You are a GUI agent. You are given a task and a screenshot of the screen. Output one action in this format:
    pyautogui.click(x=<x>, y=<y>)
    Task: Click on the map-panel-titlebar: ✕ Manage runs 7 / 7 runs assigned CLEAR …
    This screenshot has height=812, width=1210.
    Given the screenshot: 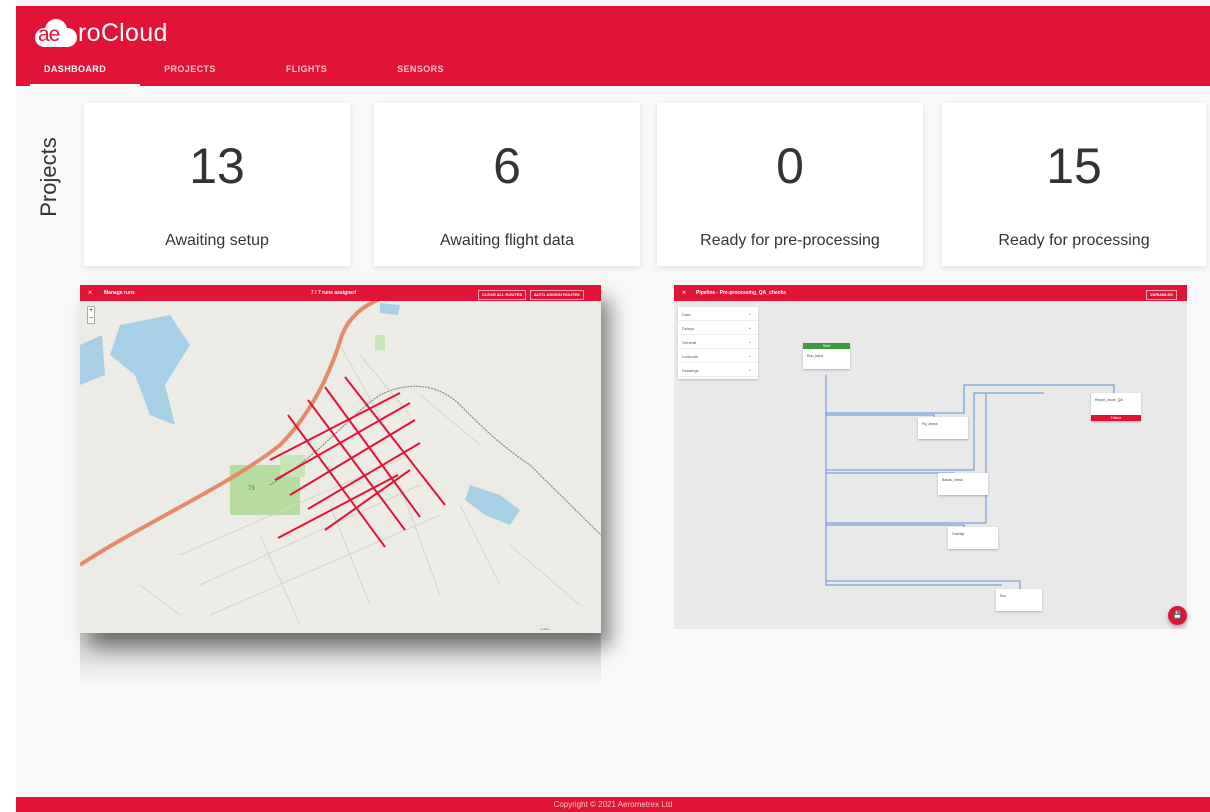 What is the action you would take?
    pyautogui.click(x=340, y=293)
    